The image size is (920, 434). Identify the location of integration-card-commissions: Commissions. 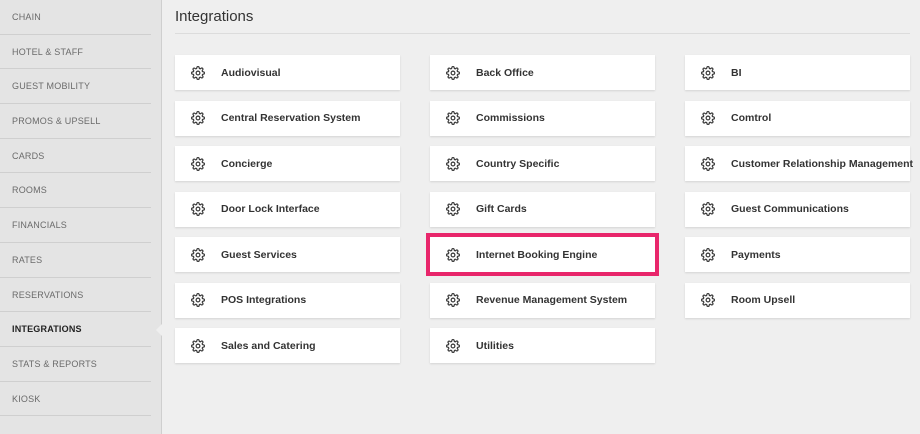
(542, 118).